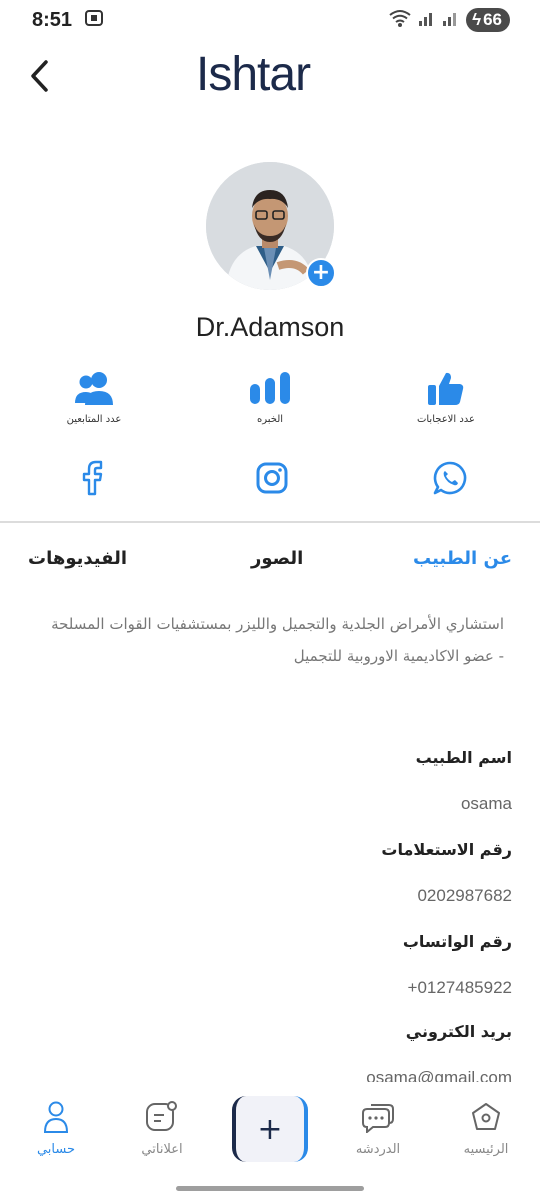  Describe the element at coordinates (462, 558) in the screenshot. I see `tab-about-doctor: عن الطبيب` at that location.